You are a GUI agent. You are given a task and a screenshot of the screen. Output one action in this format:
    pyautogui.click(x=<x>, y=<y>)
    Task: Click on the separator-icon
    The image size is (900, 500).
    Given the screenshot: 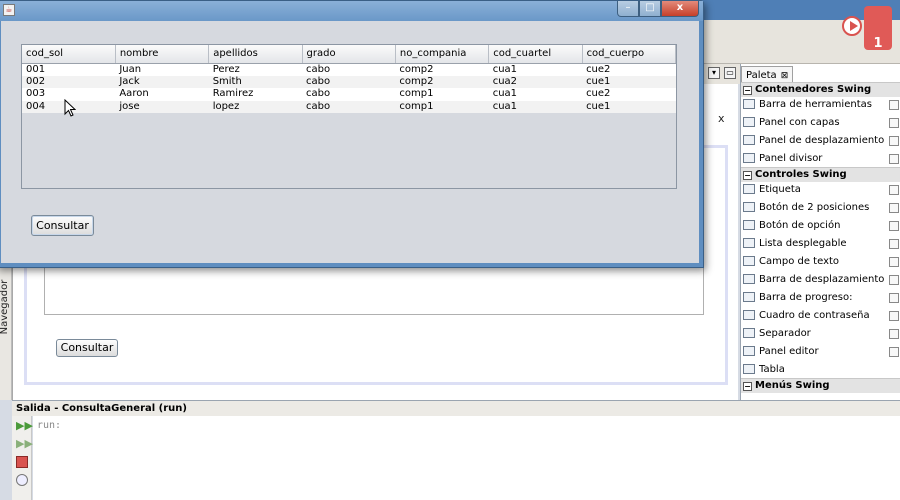 What is the action you would take?
    pyautogui.click(x=749, y=333)
    